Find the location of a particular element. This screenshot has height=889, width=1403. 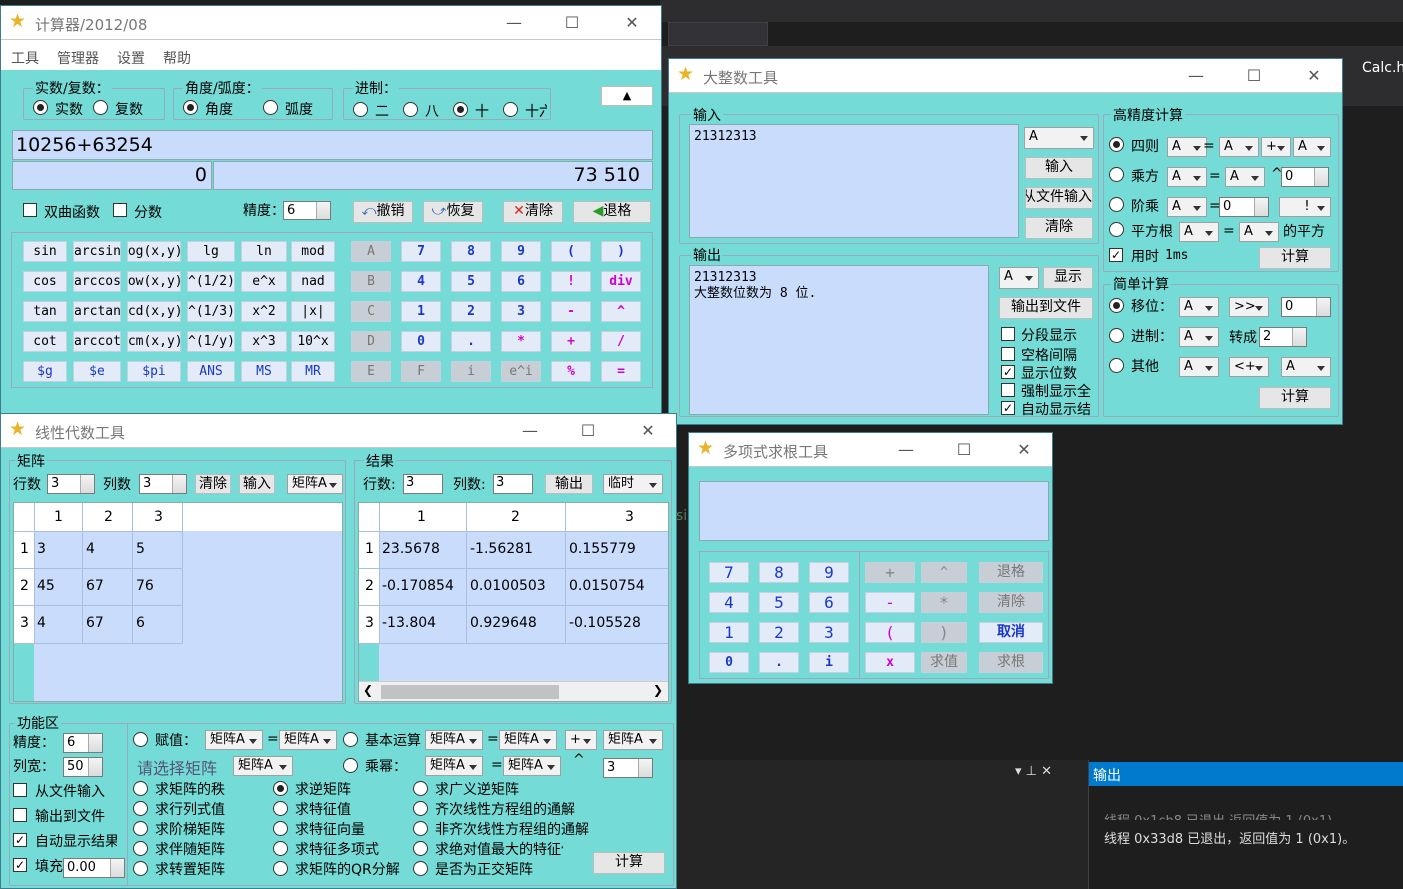

divide-key: / is located at coordinates (621, 341).